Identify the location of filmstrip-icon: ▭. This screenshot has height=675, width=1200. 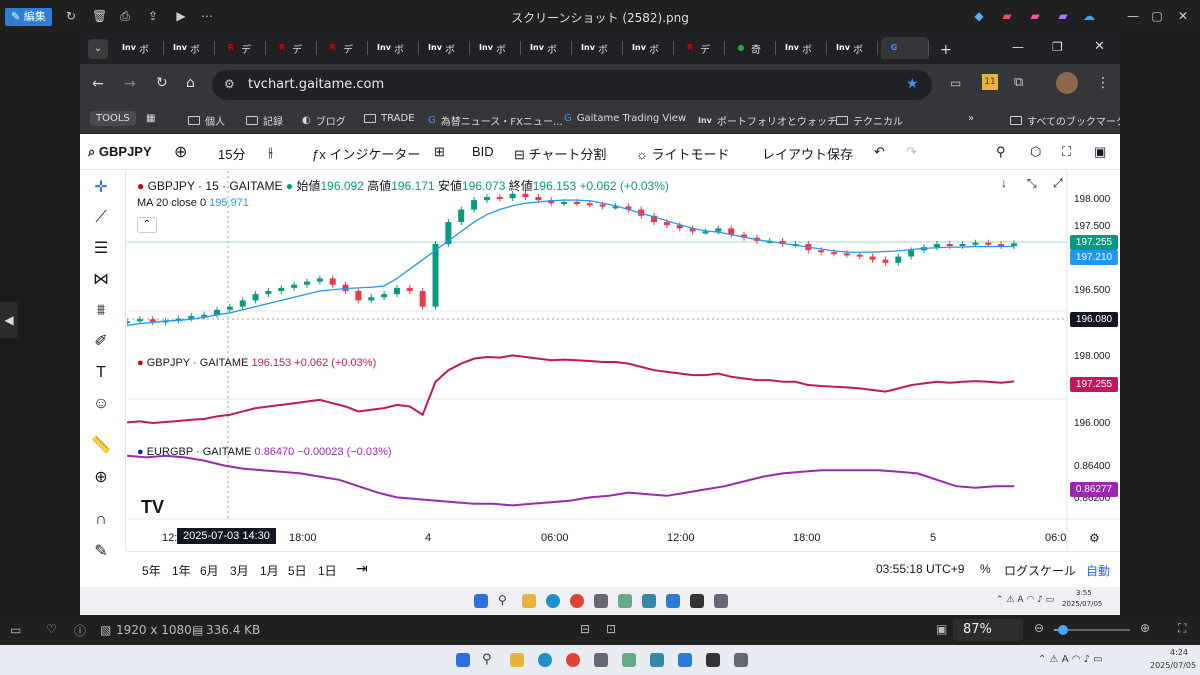
(15, 630).